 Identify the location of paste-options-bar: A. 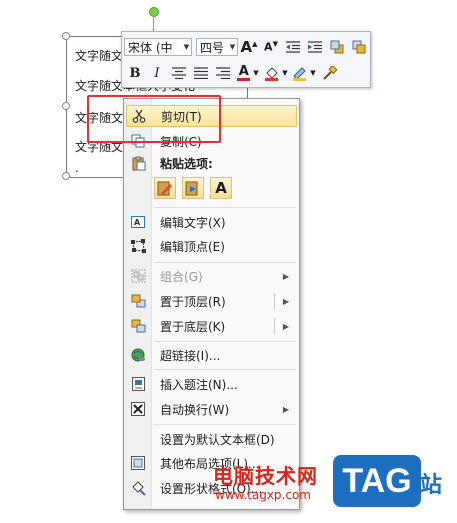
(193, 188).